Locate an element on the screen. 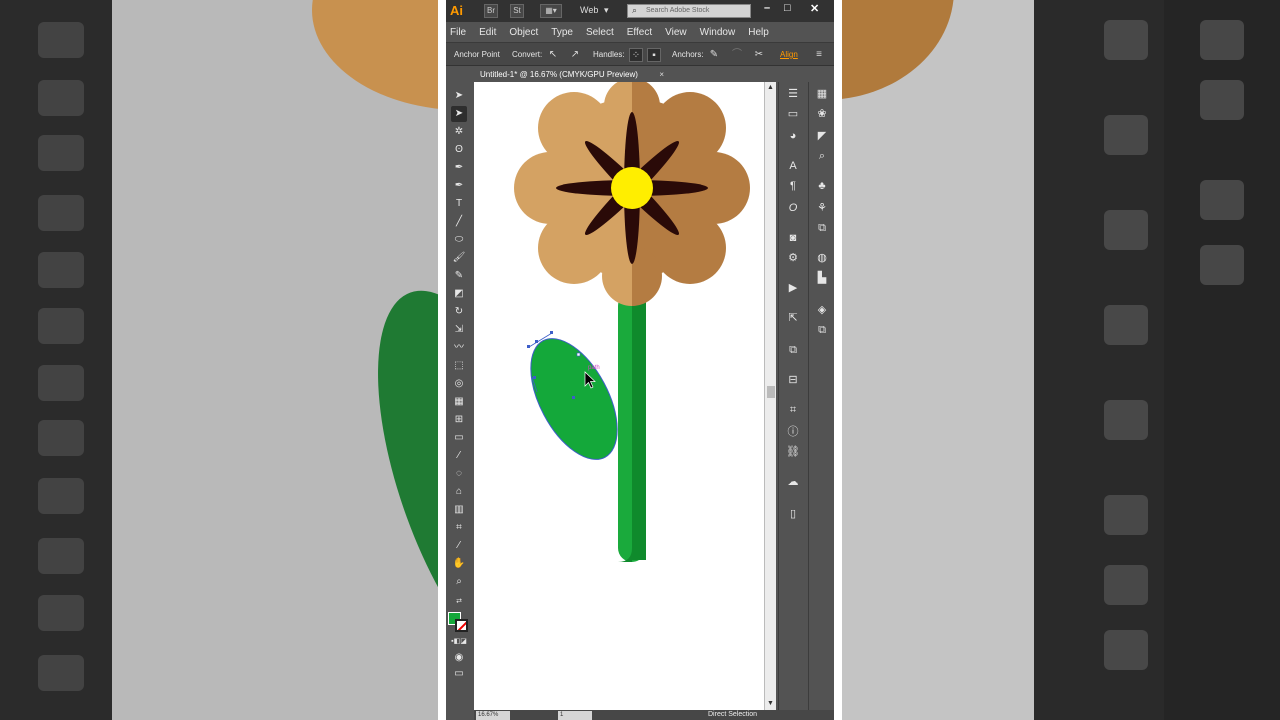 The width and height of the screenshot is (1280, 720). blob-brush-tool-icon: ✎ is located at coordinates (459, 276).